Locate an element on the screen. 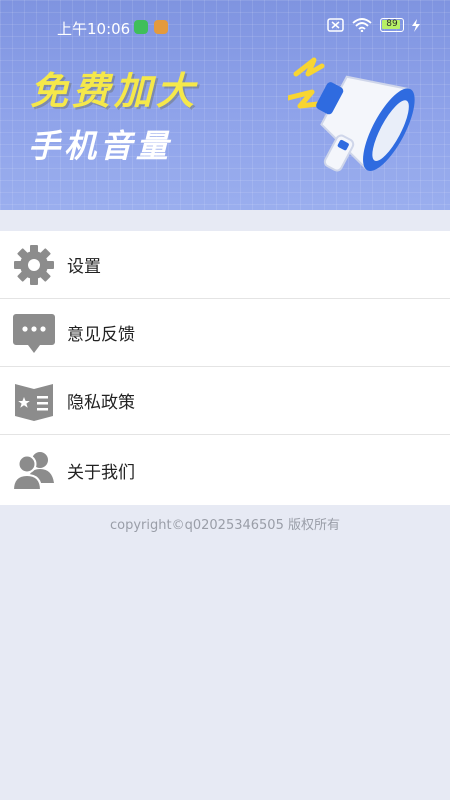 The height and width of the screenshot is (800, 450). menu-item-about: 关于我们 is located at coordinates (225, 470).